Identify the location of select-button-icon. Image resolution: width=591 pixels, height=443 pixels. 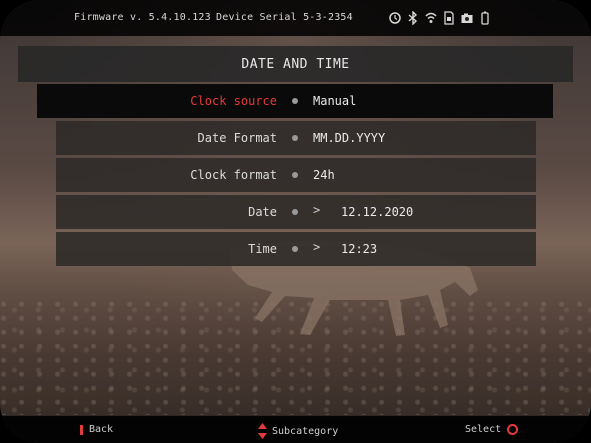
(513, 429).